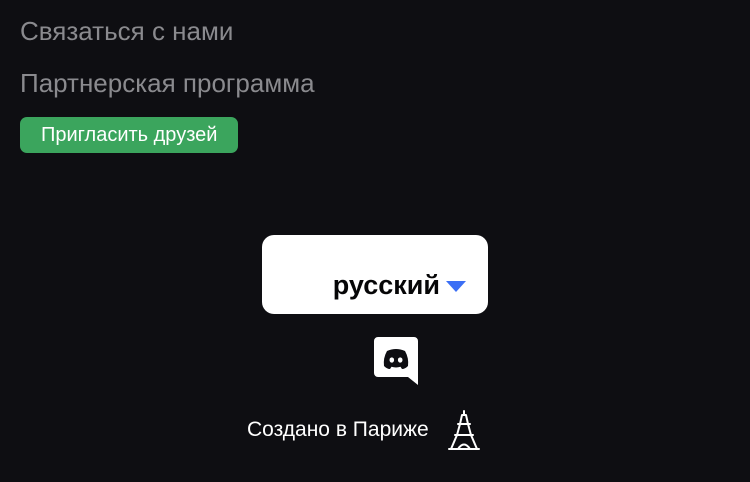 This screenshot has height=482, width=750. I want to click on made-in-paris: Создано в Париже, so click(364, 430).